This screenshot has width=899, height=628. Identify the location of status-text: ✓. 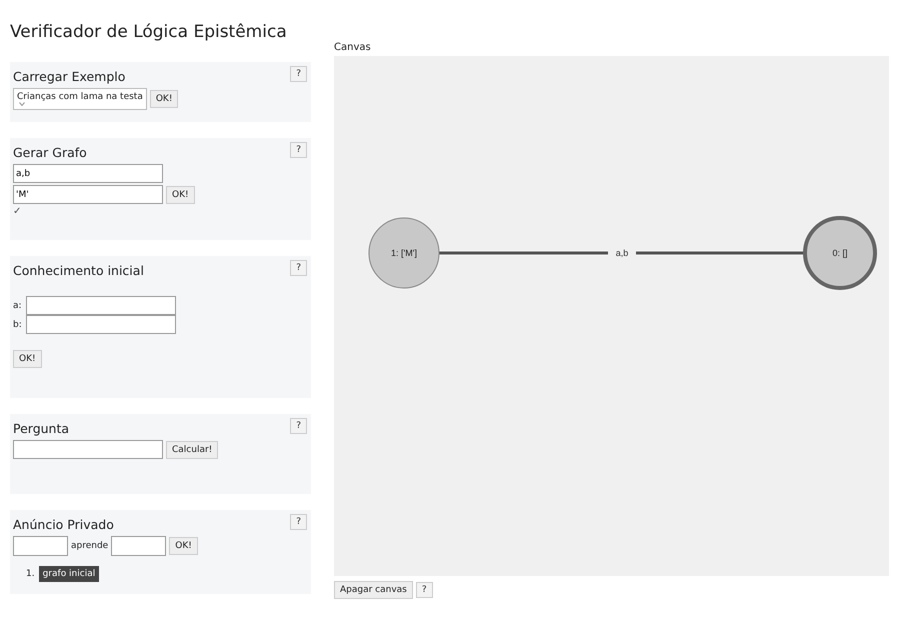
(17, 211).